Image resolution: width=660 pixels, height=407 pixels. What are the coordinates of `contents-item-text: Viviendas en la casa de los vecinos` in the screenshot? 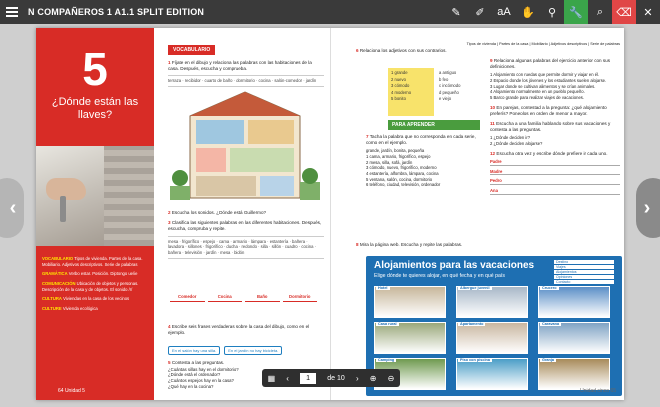 It's located at (95, 299).